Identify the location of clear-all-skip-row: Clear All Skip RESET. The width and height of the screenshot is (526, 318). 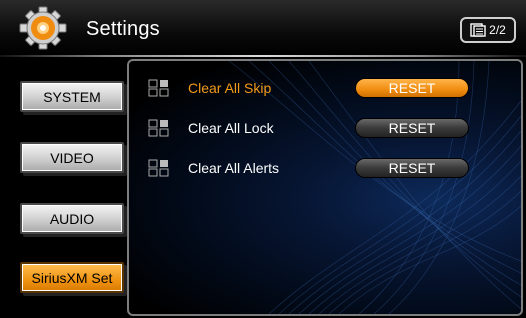
(325, 88).